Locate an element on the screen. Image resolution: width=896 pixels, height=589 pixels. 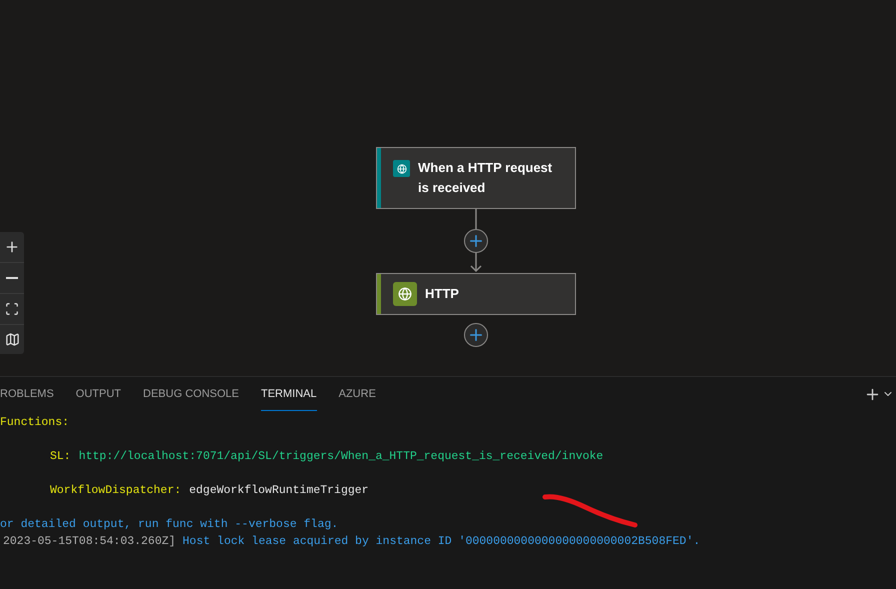
fit-view-icon is located at coordinates (12, 309).